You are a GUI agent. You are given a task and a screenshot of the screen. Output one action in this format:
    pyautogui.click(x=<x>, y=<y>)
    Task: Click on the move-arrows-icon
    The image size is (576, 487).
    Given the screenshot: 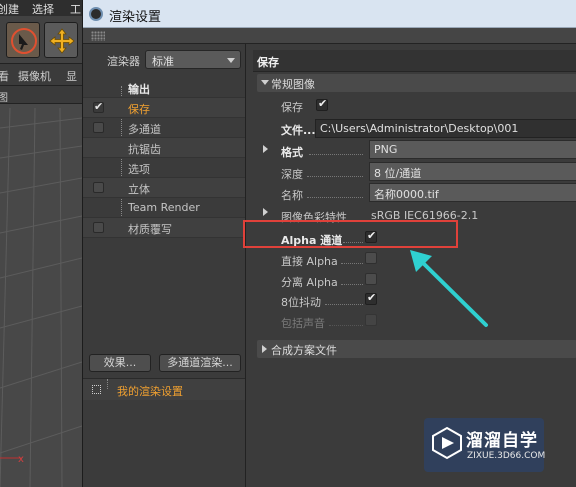 What is the action you would take?
    pyautogui.click(x=62, y=41)
    